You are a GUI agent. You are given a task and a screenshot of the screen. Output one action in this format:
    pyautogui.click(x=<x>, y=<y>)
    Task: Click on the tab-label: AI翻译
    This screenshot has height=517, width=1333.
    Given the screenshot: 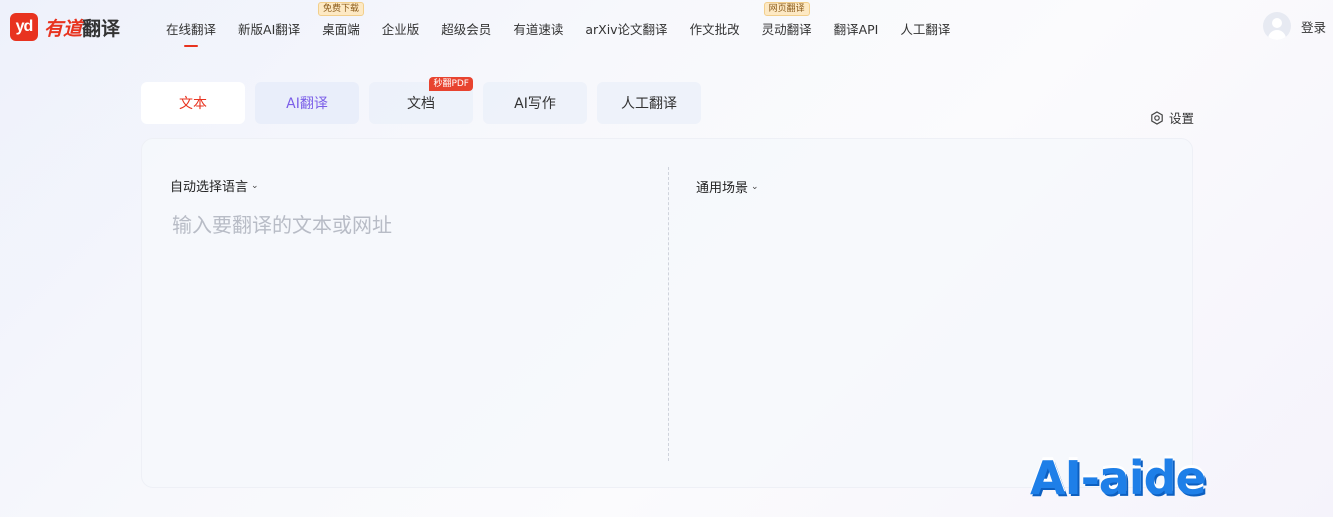 What is the action you would take?
    pyautogui.click(x=307, y=104)
    